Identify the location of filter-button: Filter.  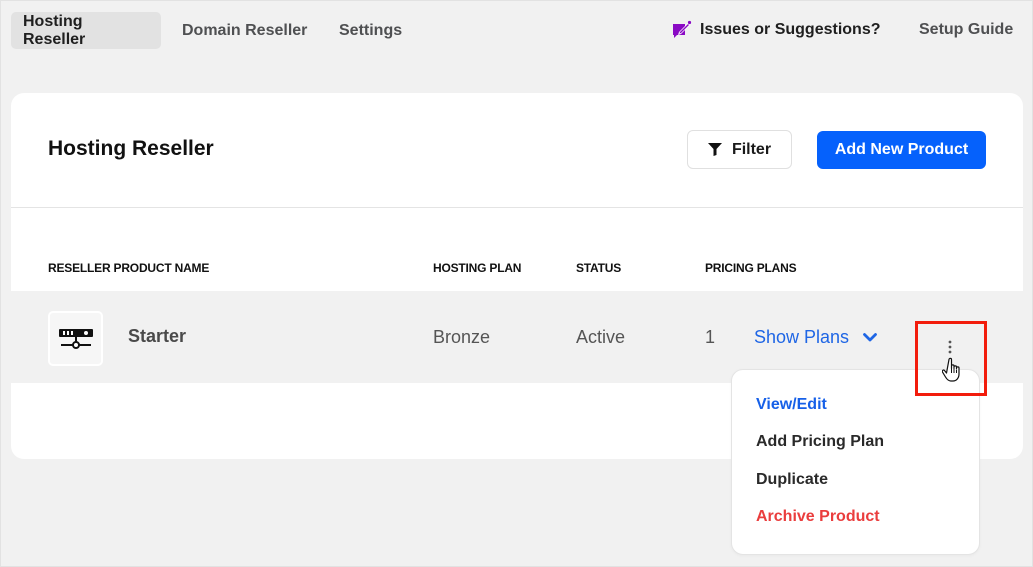
(739, 149).